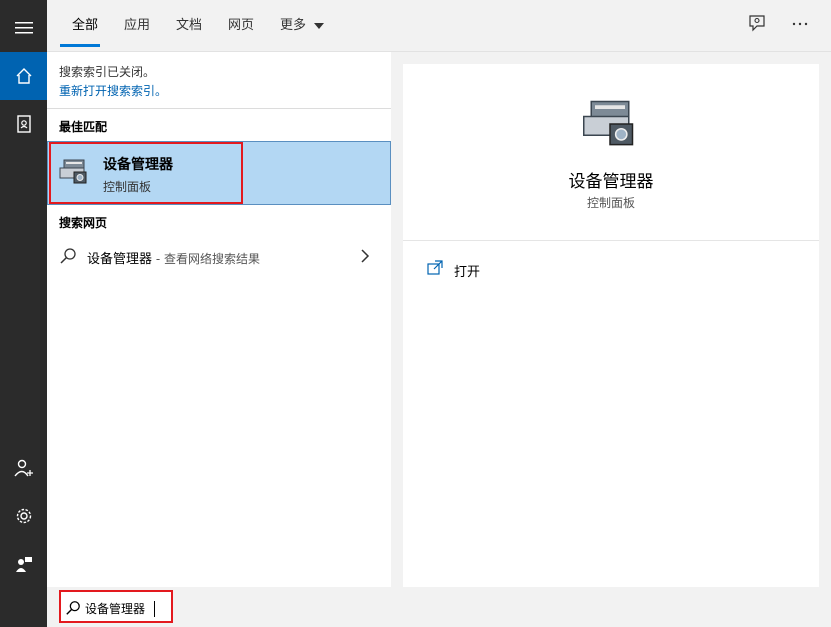  Describe the element at coordinates (611, 240) in the screenshot. I see `preview-divider` at that location.